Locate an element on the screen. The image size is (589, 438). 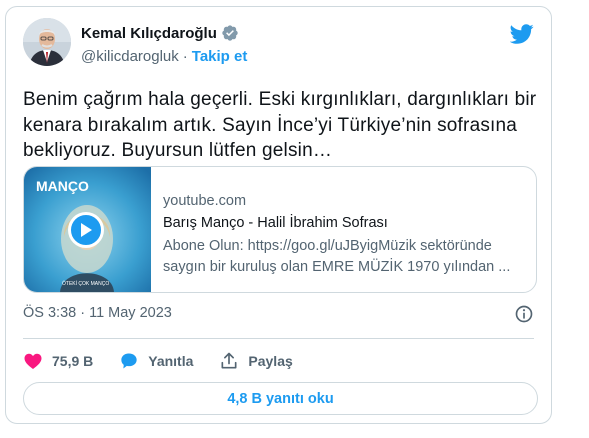
link-preview-title: Barış Manço - Halil İbrahim Sofrası is located at coordinates (275, 222).